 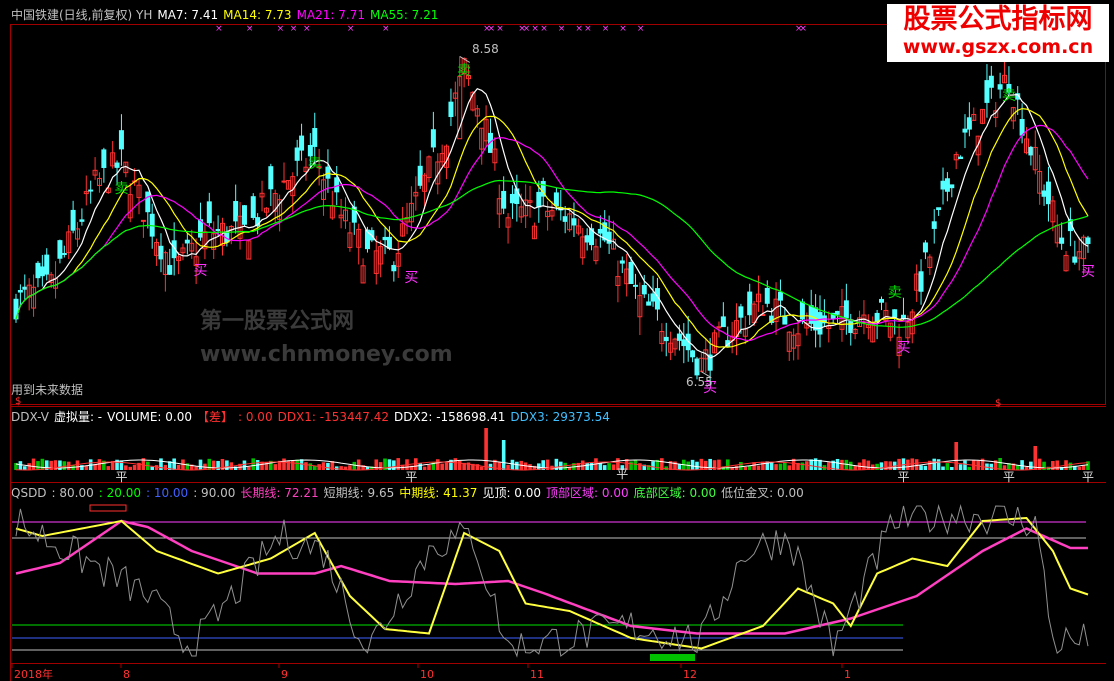 I want to click on qsdd-label: : 10.00, so click(x=167, y=493).